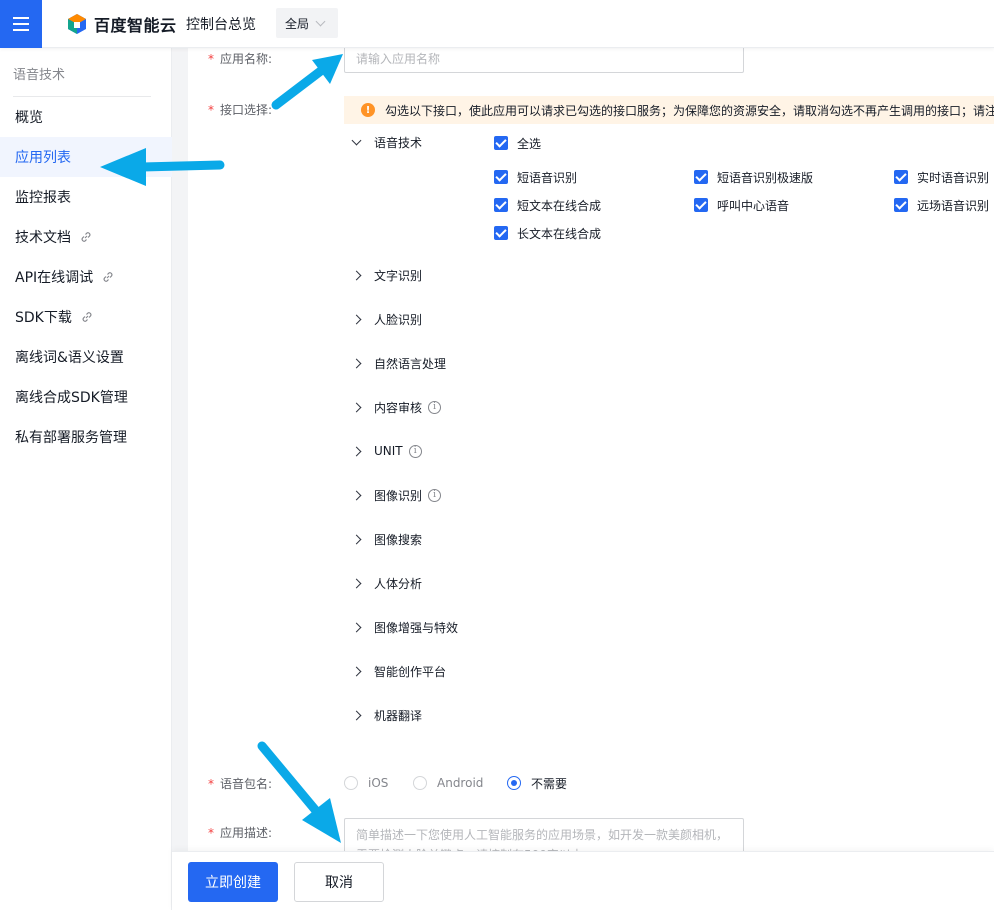 The image size is (994, 910). What do you see at coordinates (135, 25) in the screenshot?
I see `logo-text: 百度智能云` at bounding box center [135, 25].